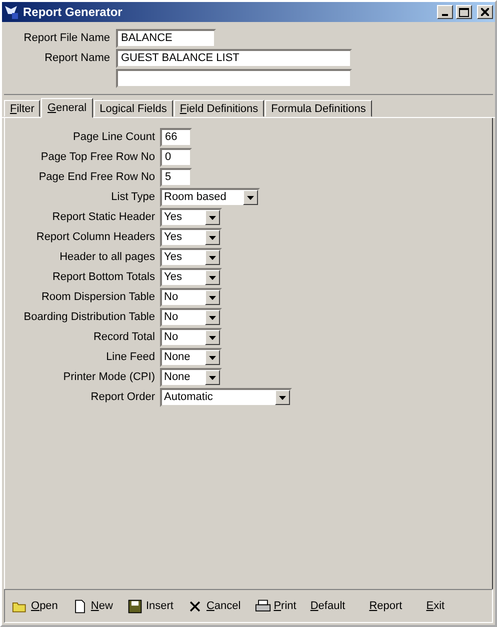 This screenshot has height=627, width=497. Describe the element at coordinates (66, 38) in the screenshot. I see `field-label: Report File Name` at that location.